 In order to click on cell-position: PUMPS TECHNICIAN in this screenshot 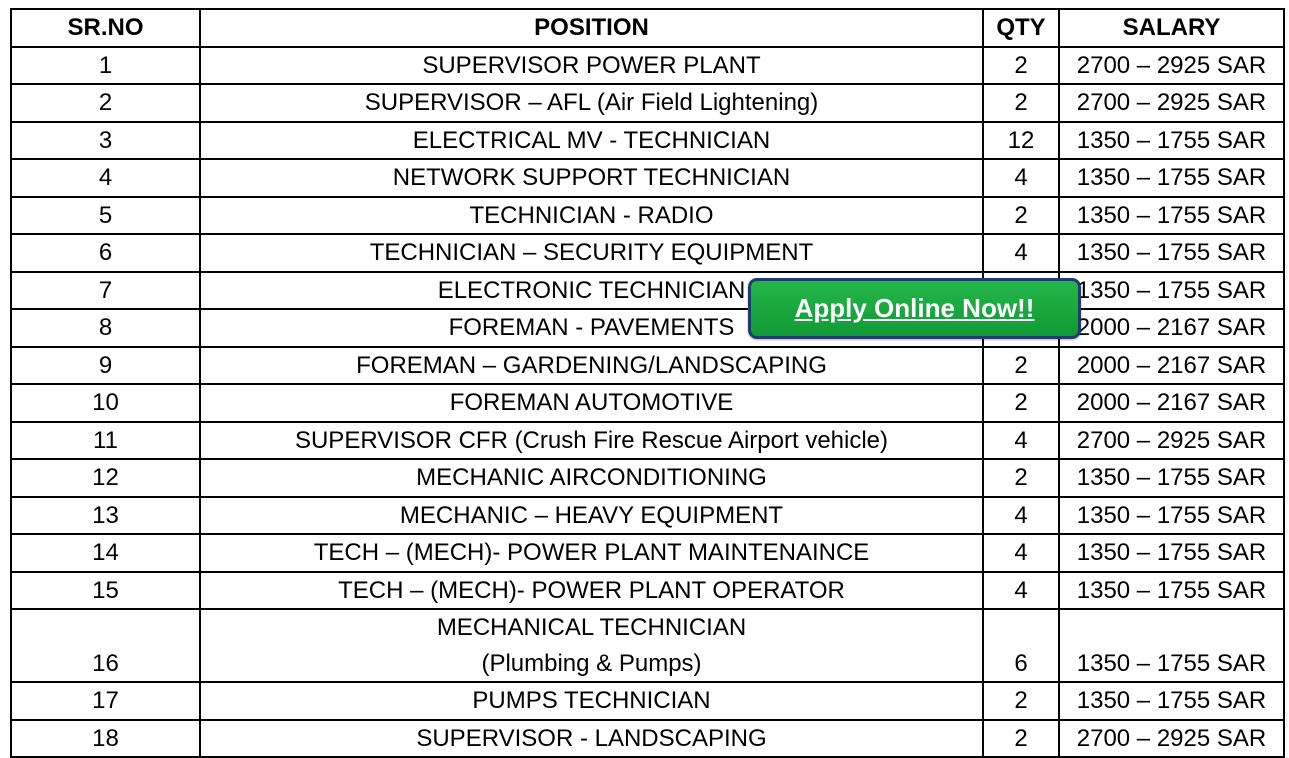, I will do `click(591, 701)`.